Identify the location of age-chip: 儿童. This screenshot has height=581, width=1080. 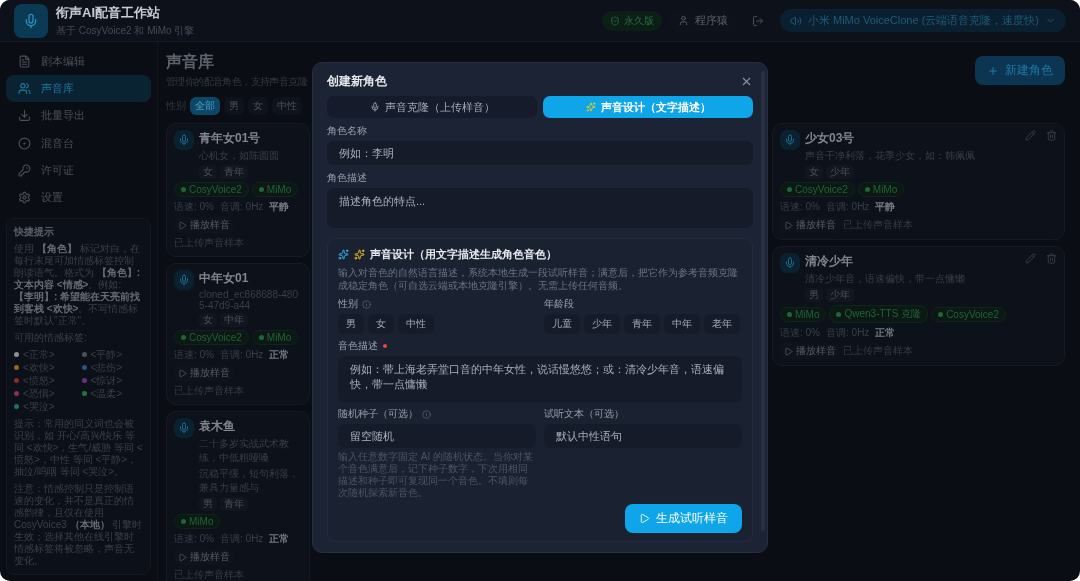
(562, 324).